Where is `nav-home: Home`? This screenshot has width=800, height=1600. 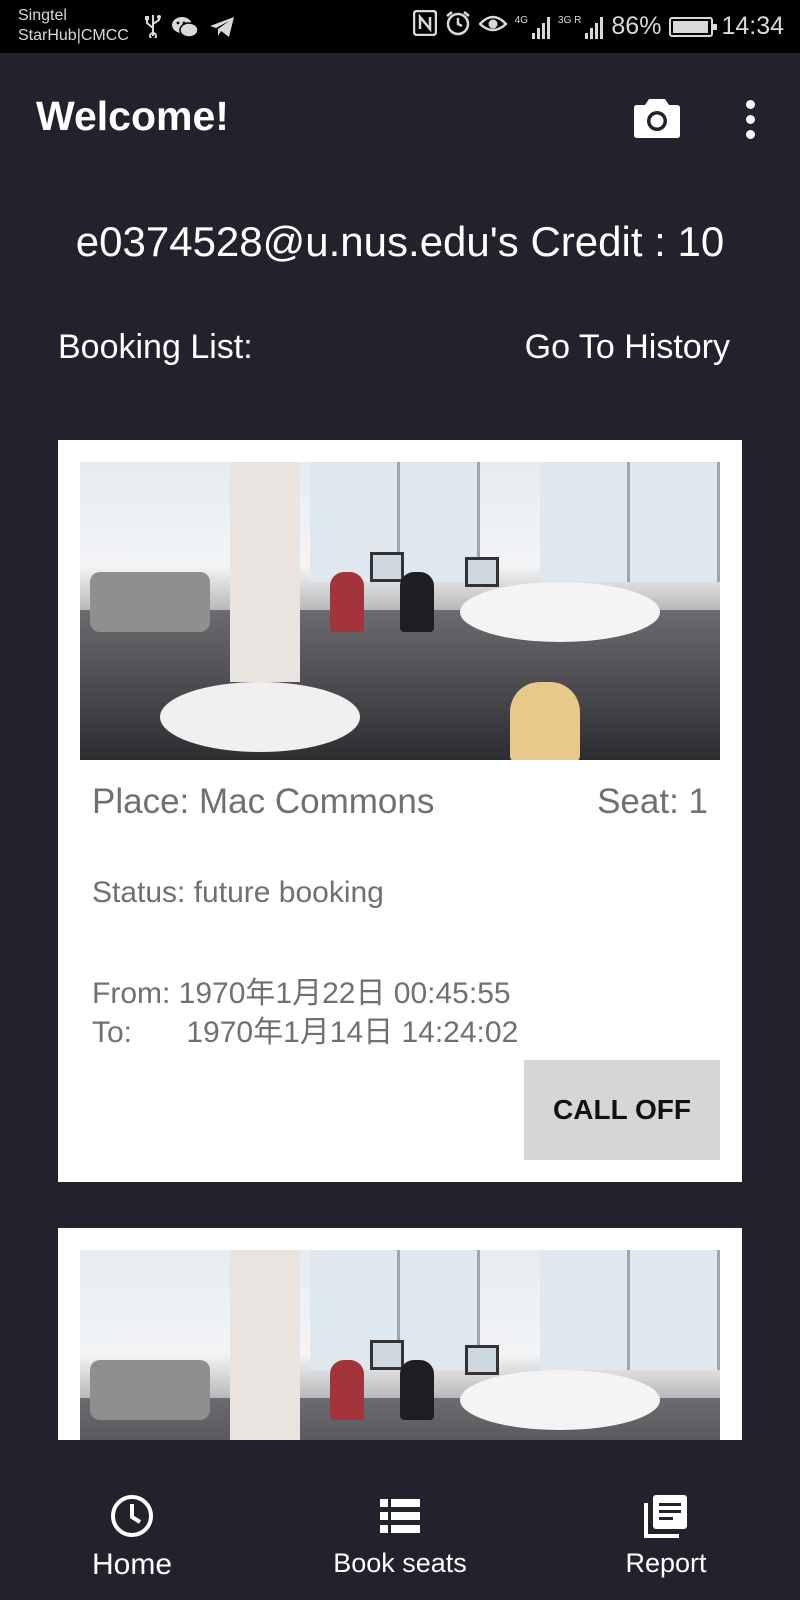
nav-home: Home is located at coordinates (132, 1520).